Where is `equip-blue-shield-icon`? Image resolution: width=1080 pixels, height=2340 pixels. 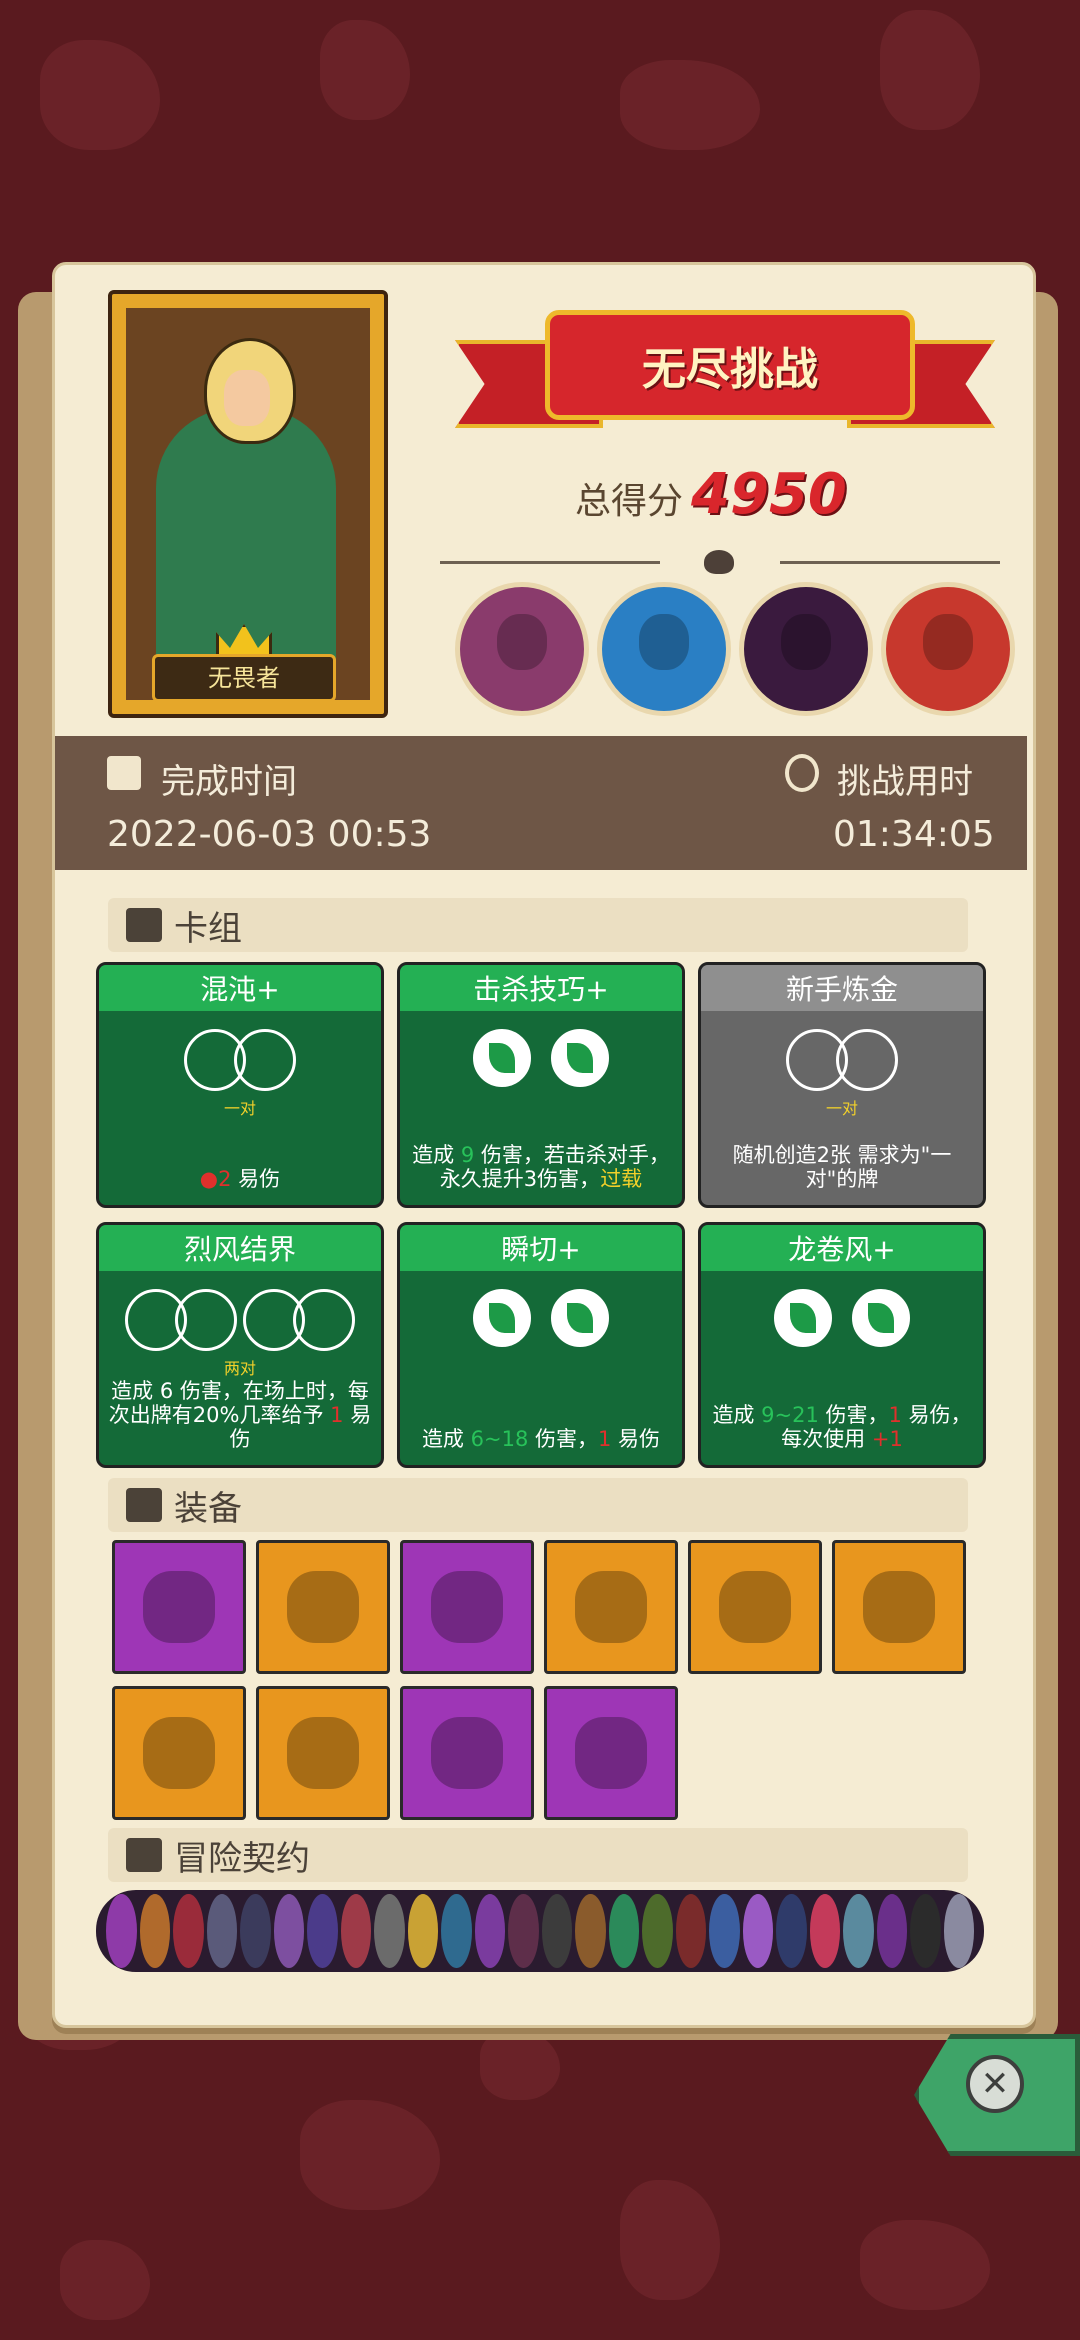 equip-blue-shield-icon is located at coordinates (899, 1607).